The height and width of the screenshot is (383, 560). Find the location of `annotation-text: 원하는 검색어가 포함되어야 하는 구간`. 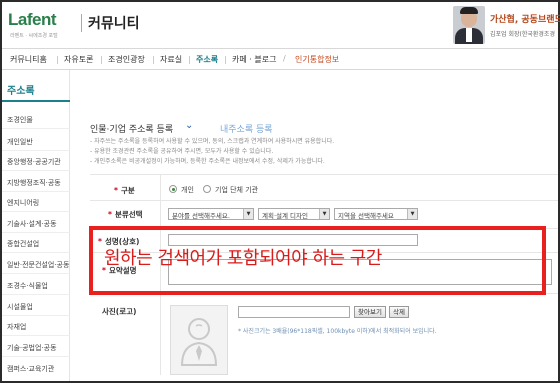

annotation-text: 원하는 검색어가 포함되어야 하는 구간 is located at coordinates (243, 258).